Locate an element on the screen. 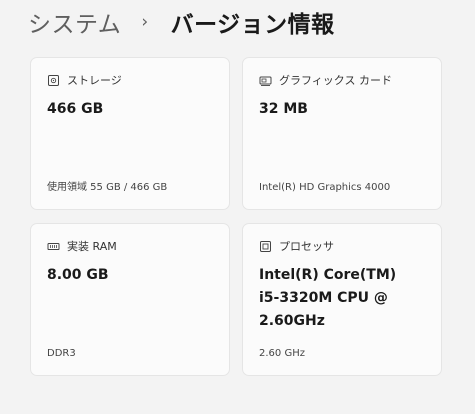 The image size is (475, 414). processor-icon is located at coordinates (265, 246).